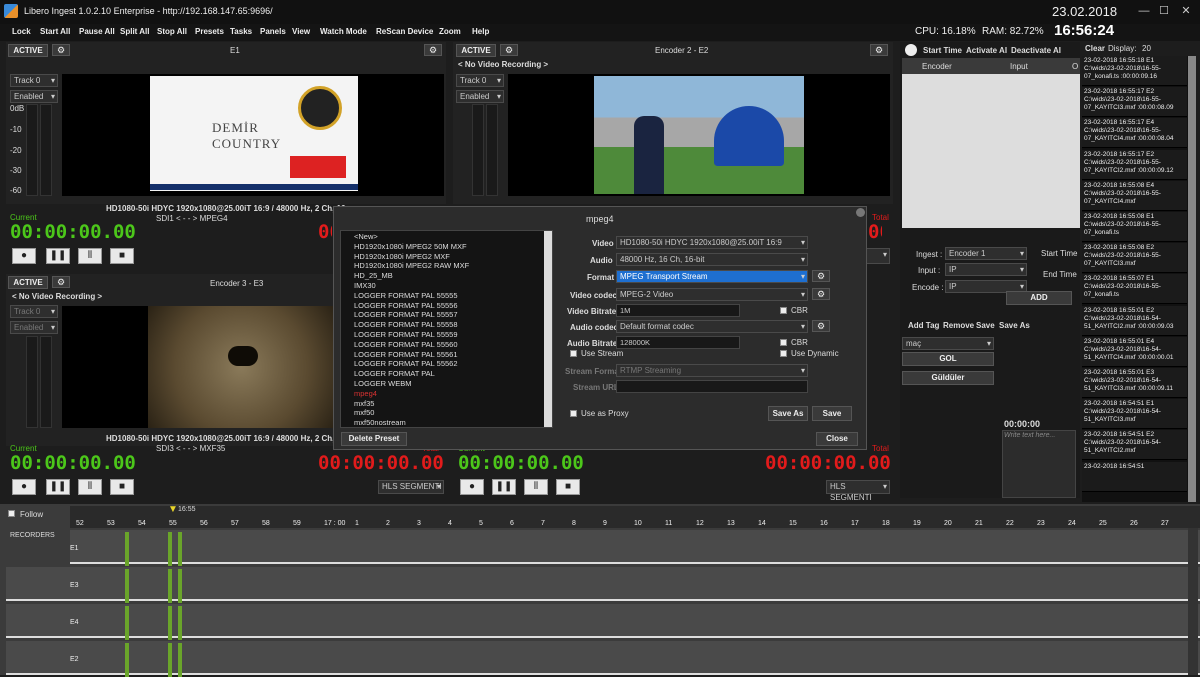 This screenshot has height=677, width=1200. Describe the element at coordinates (172, 31) in the screenshot. I see `menu-stop-all: Stop All` at that location.